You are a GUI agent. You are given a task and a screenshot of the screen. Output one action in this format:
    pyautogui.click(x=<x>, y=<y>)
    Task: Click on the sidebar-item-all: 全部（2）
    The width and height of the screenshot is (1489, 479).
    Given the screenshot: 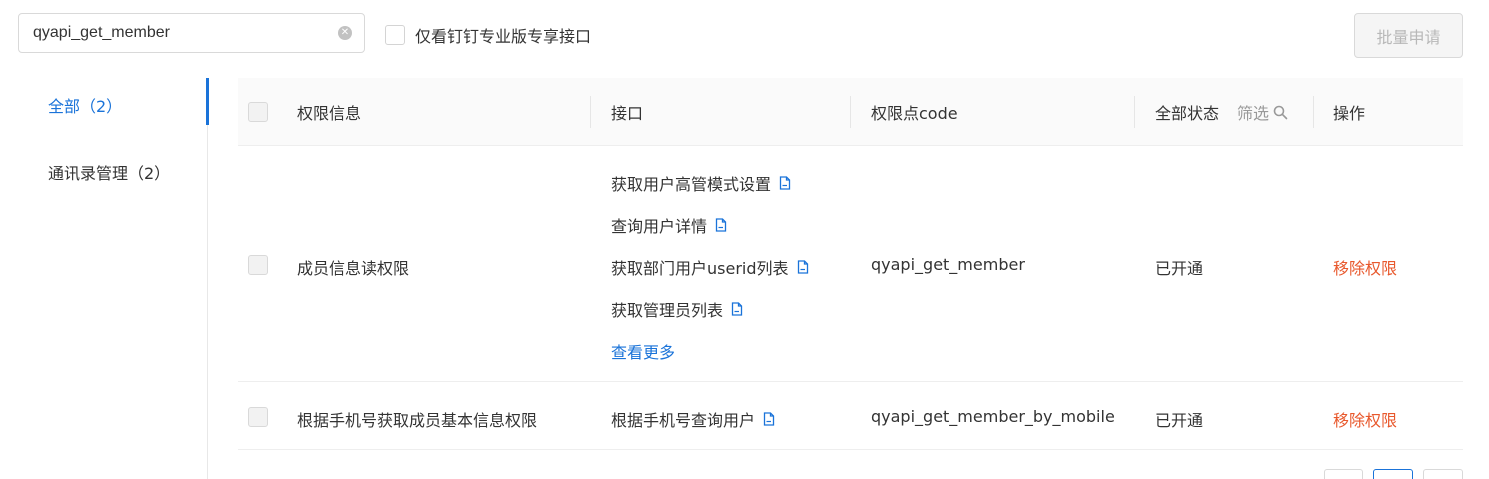 What is the action you would take?
    pyautogui.click(x=85, y=105)
    